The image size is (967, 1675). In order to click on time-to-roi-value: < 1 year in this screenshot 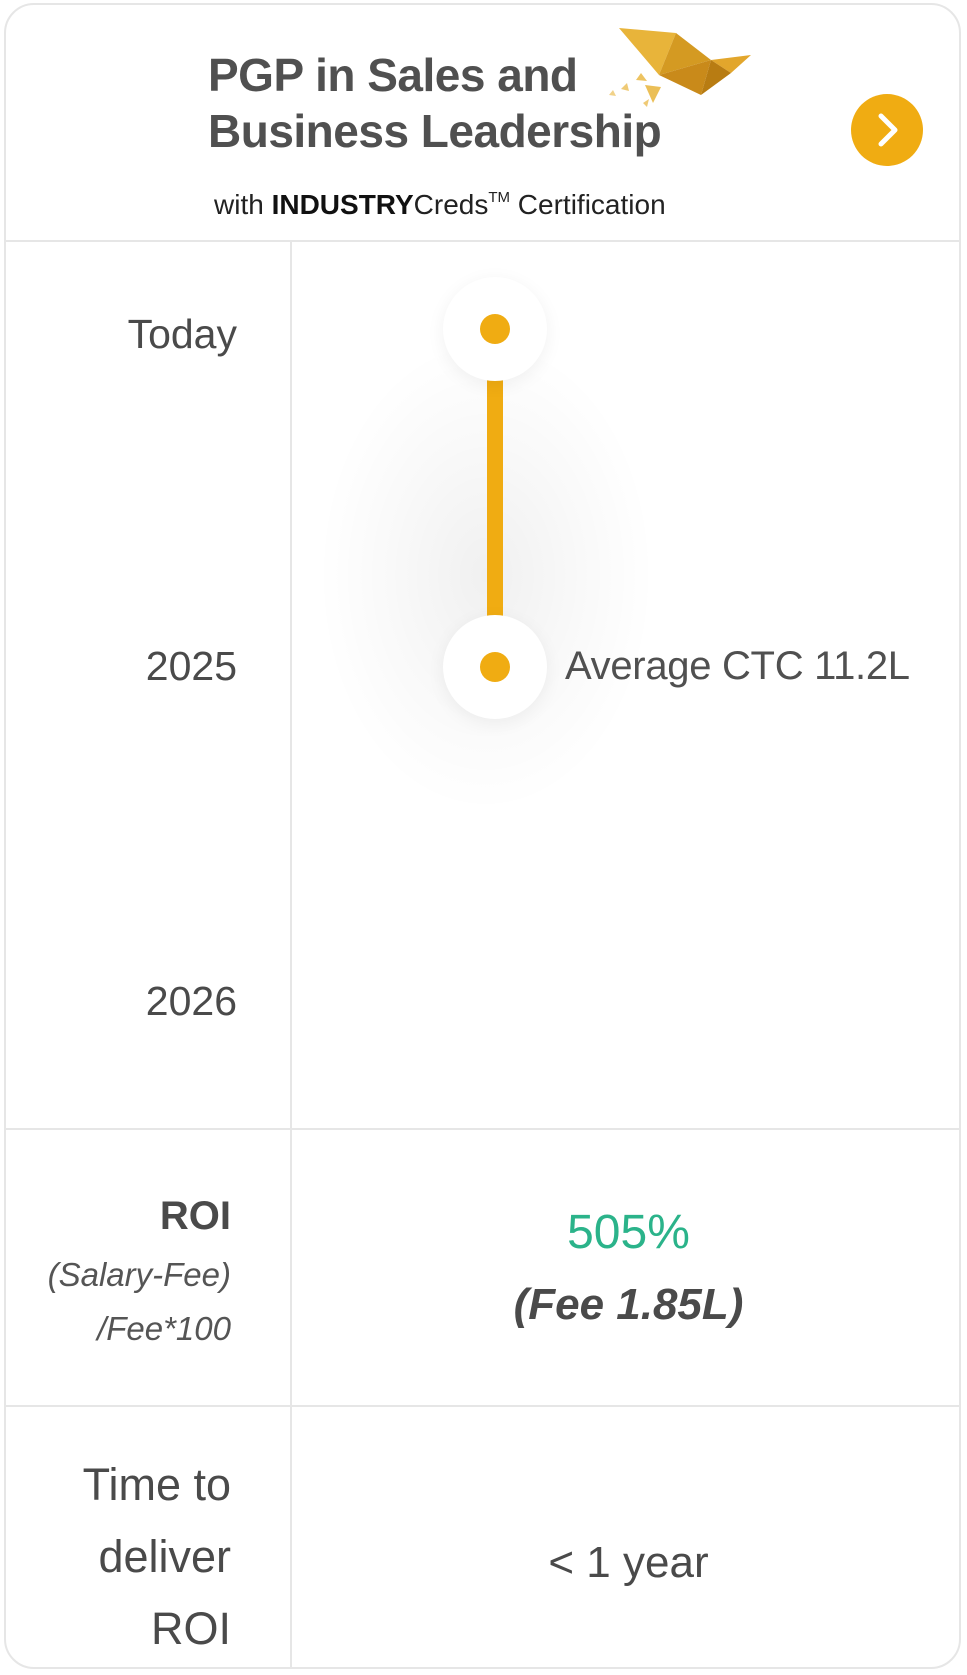, I will do `click(628, 1562)`.